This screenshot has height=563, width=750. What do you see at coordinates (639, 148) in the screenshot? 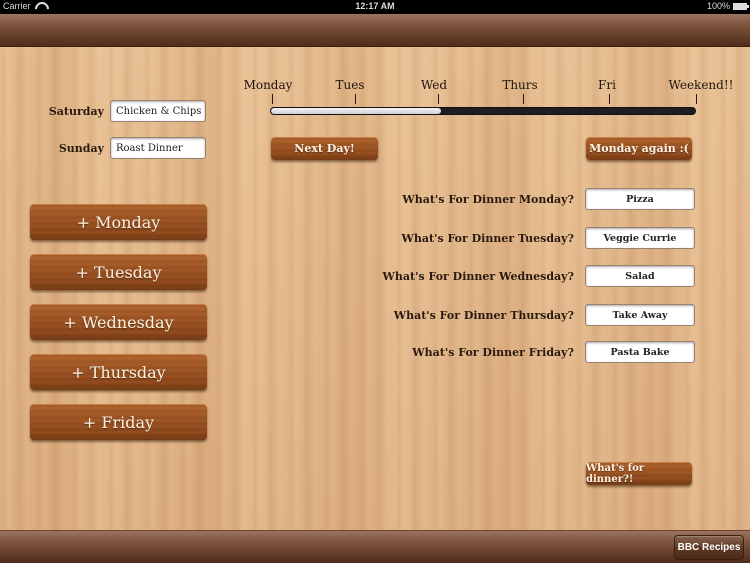
I see `monday-again-button: Monday again :(` at bounding box center [639, 148].